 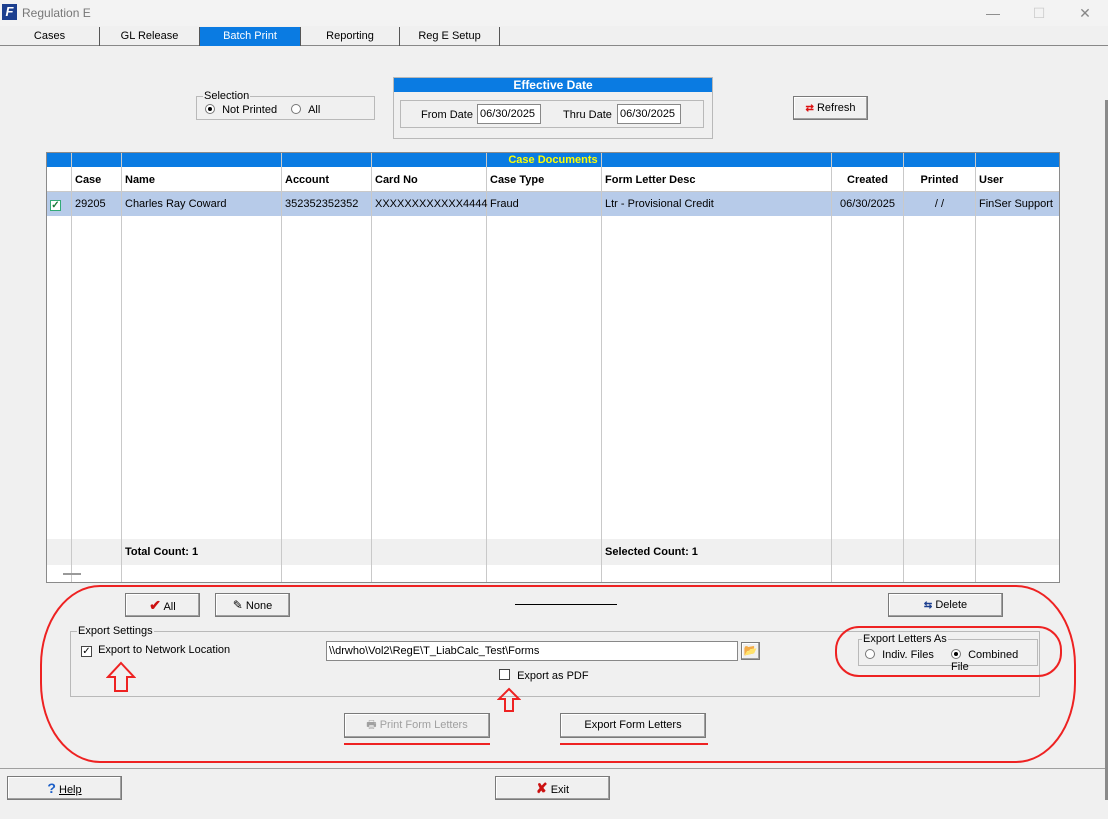 What do you see at coordinates (1017, 180) in the screenshot?
I see `header-user: User` at bounding box center [1017, 180].